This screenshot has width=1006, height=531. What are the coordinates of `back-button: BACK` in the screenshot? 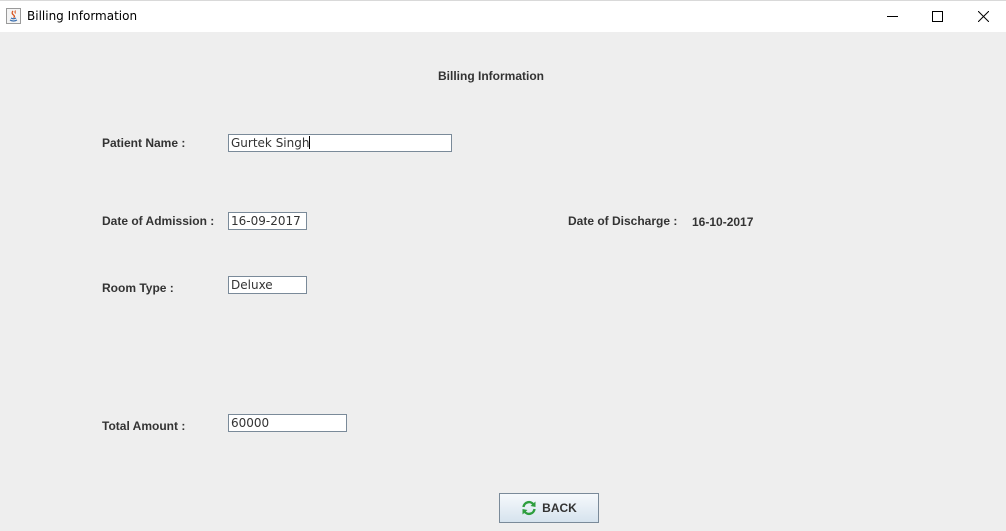 It's located at (549, 508).